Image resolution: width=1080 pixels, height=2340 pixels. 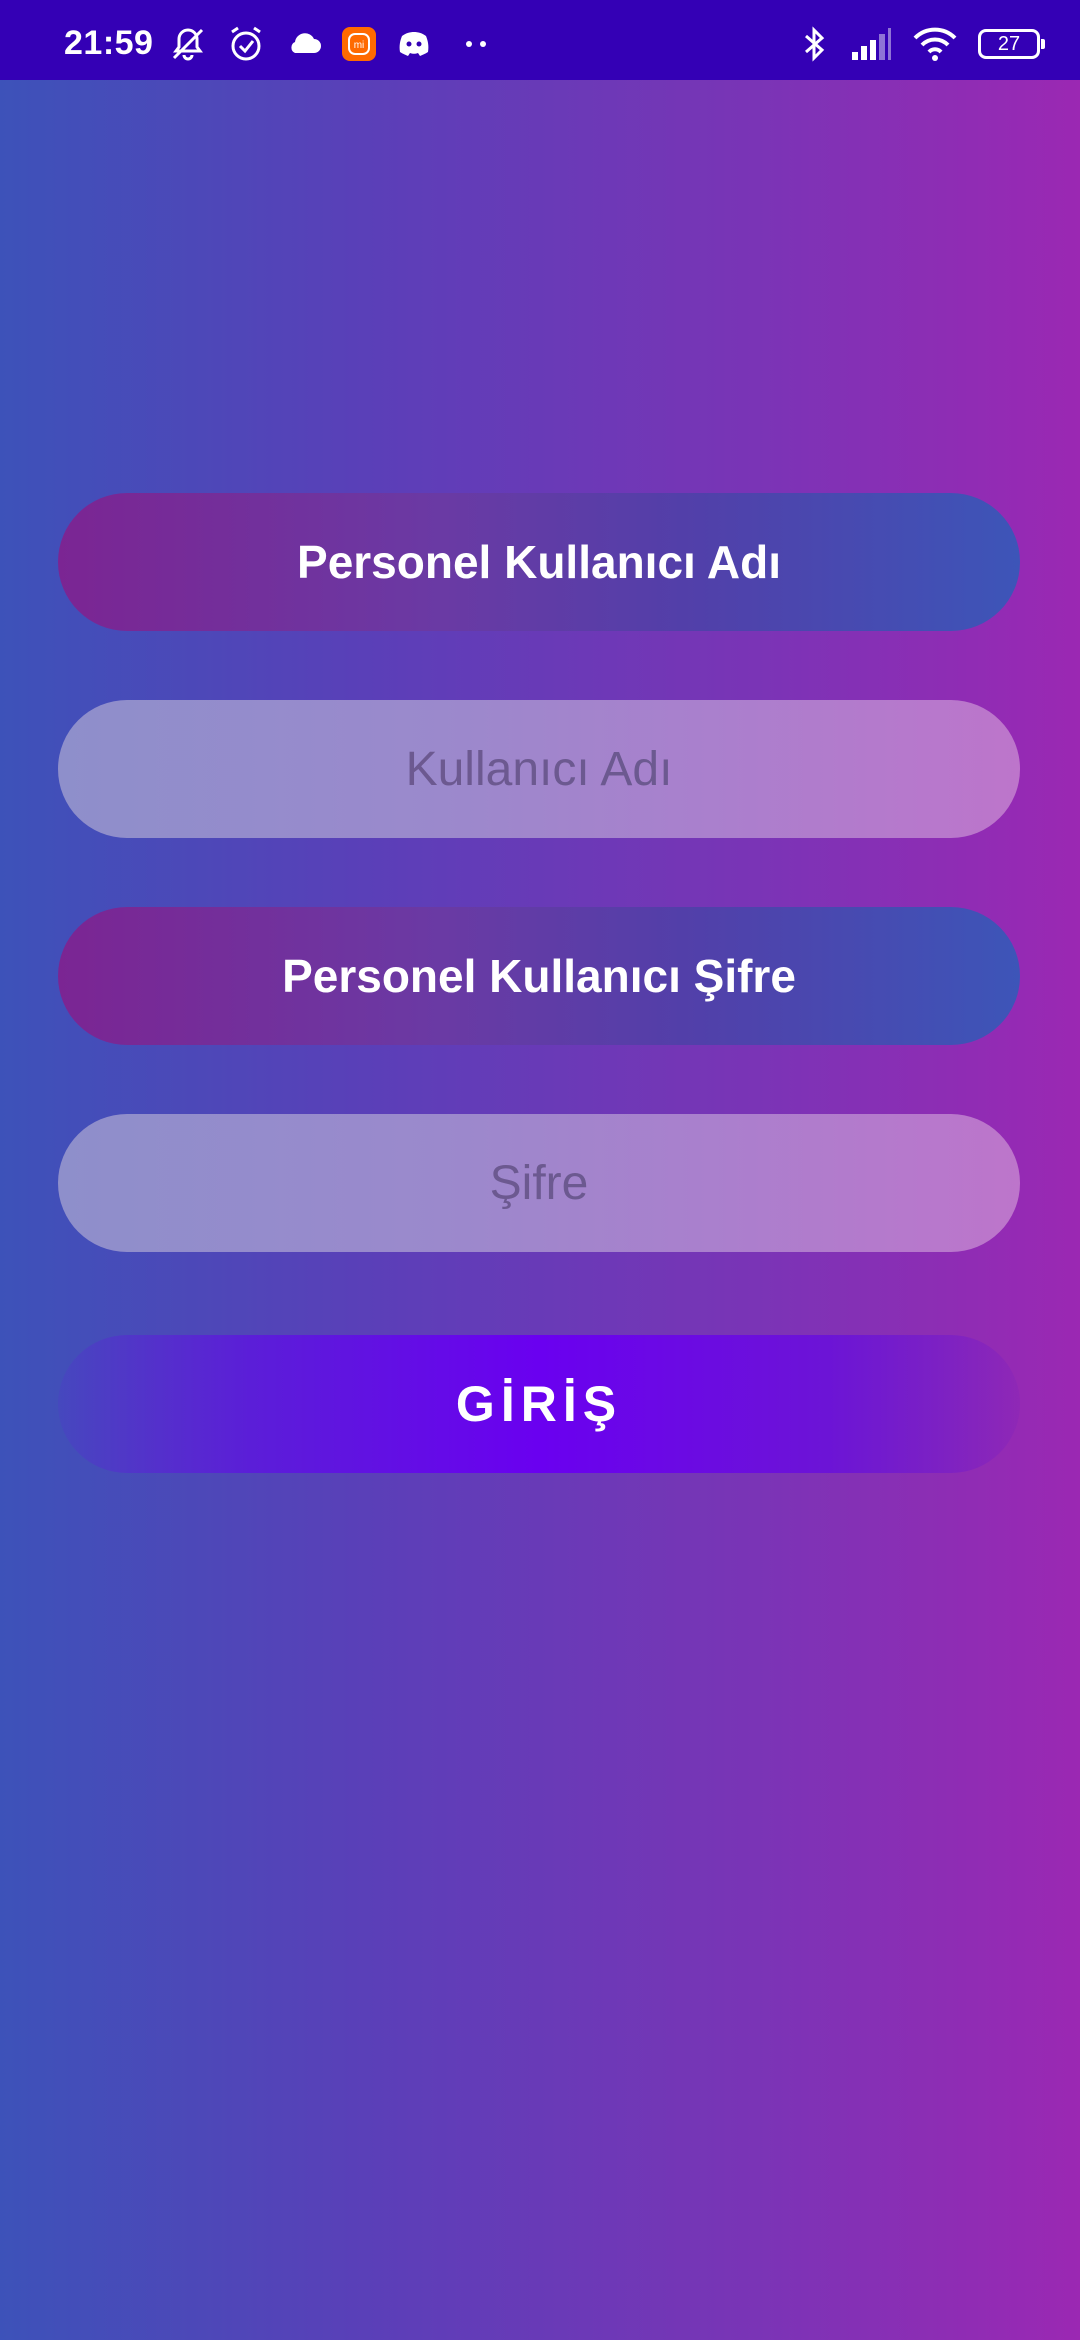 What do you see at coordinates (188, 44) in the screenshot?
I see `muted-bell-icon` at bounding box center [188, 44].